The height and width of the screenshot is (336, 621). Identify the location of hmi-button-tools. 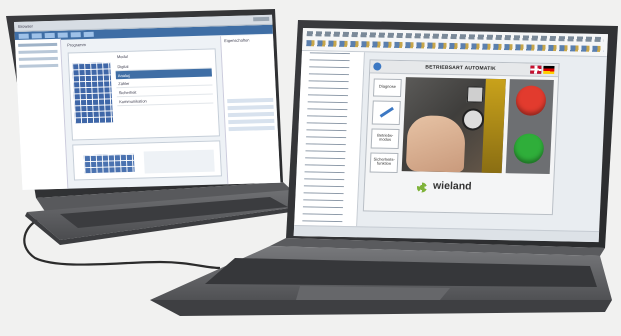
(386, 113).